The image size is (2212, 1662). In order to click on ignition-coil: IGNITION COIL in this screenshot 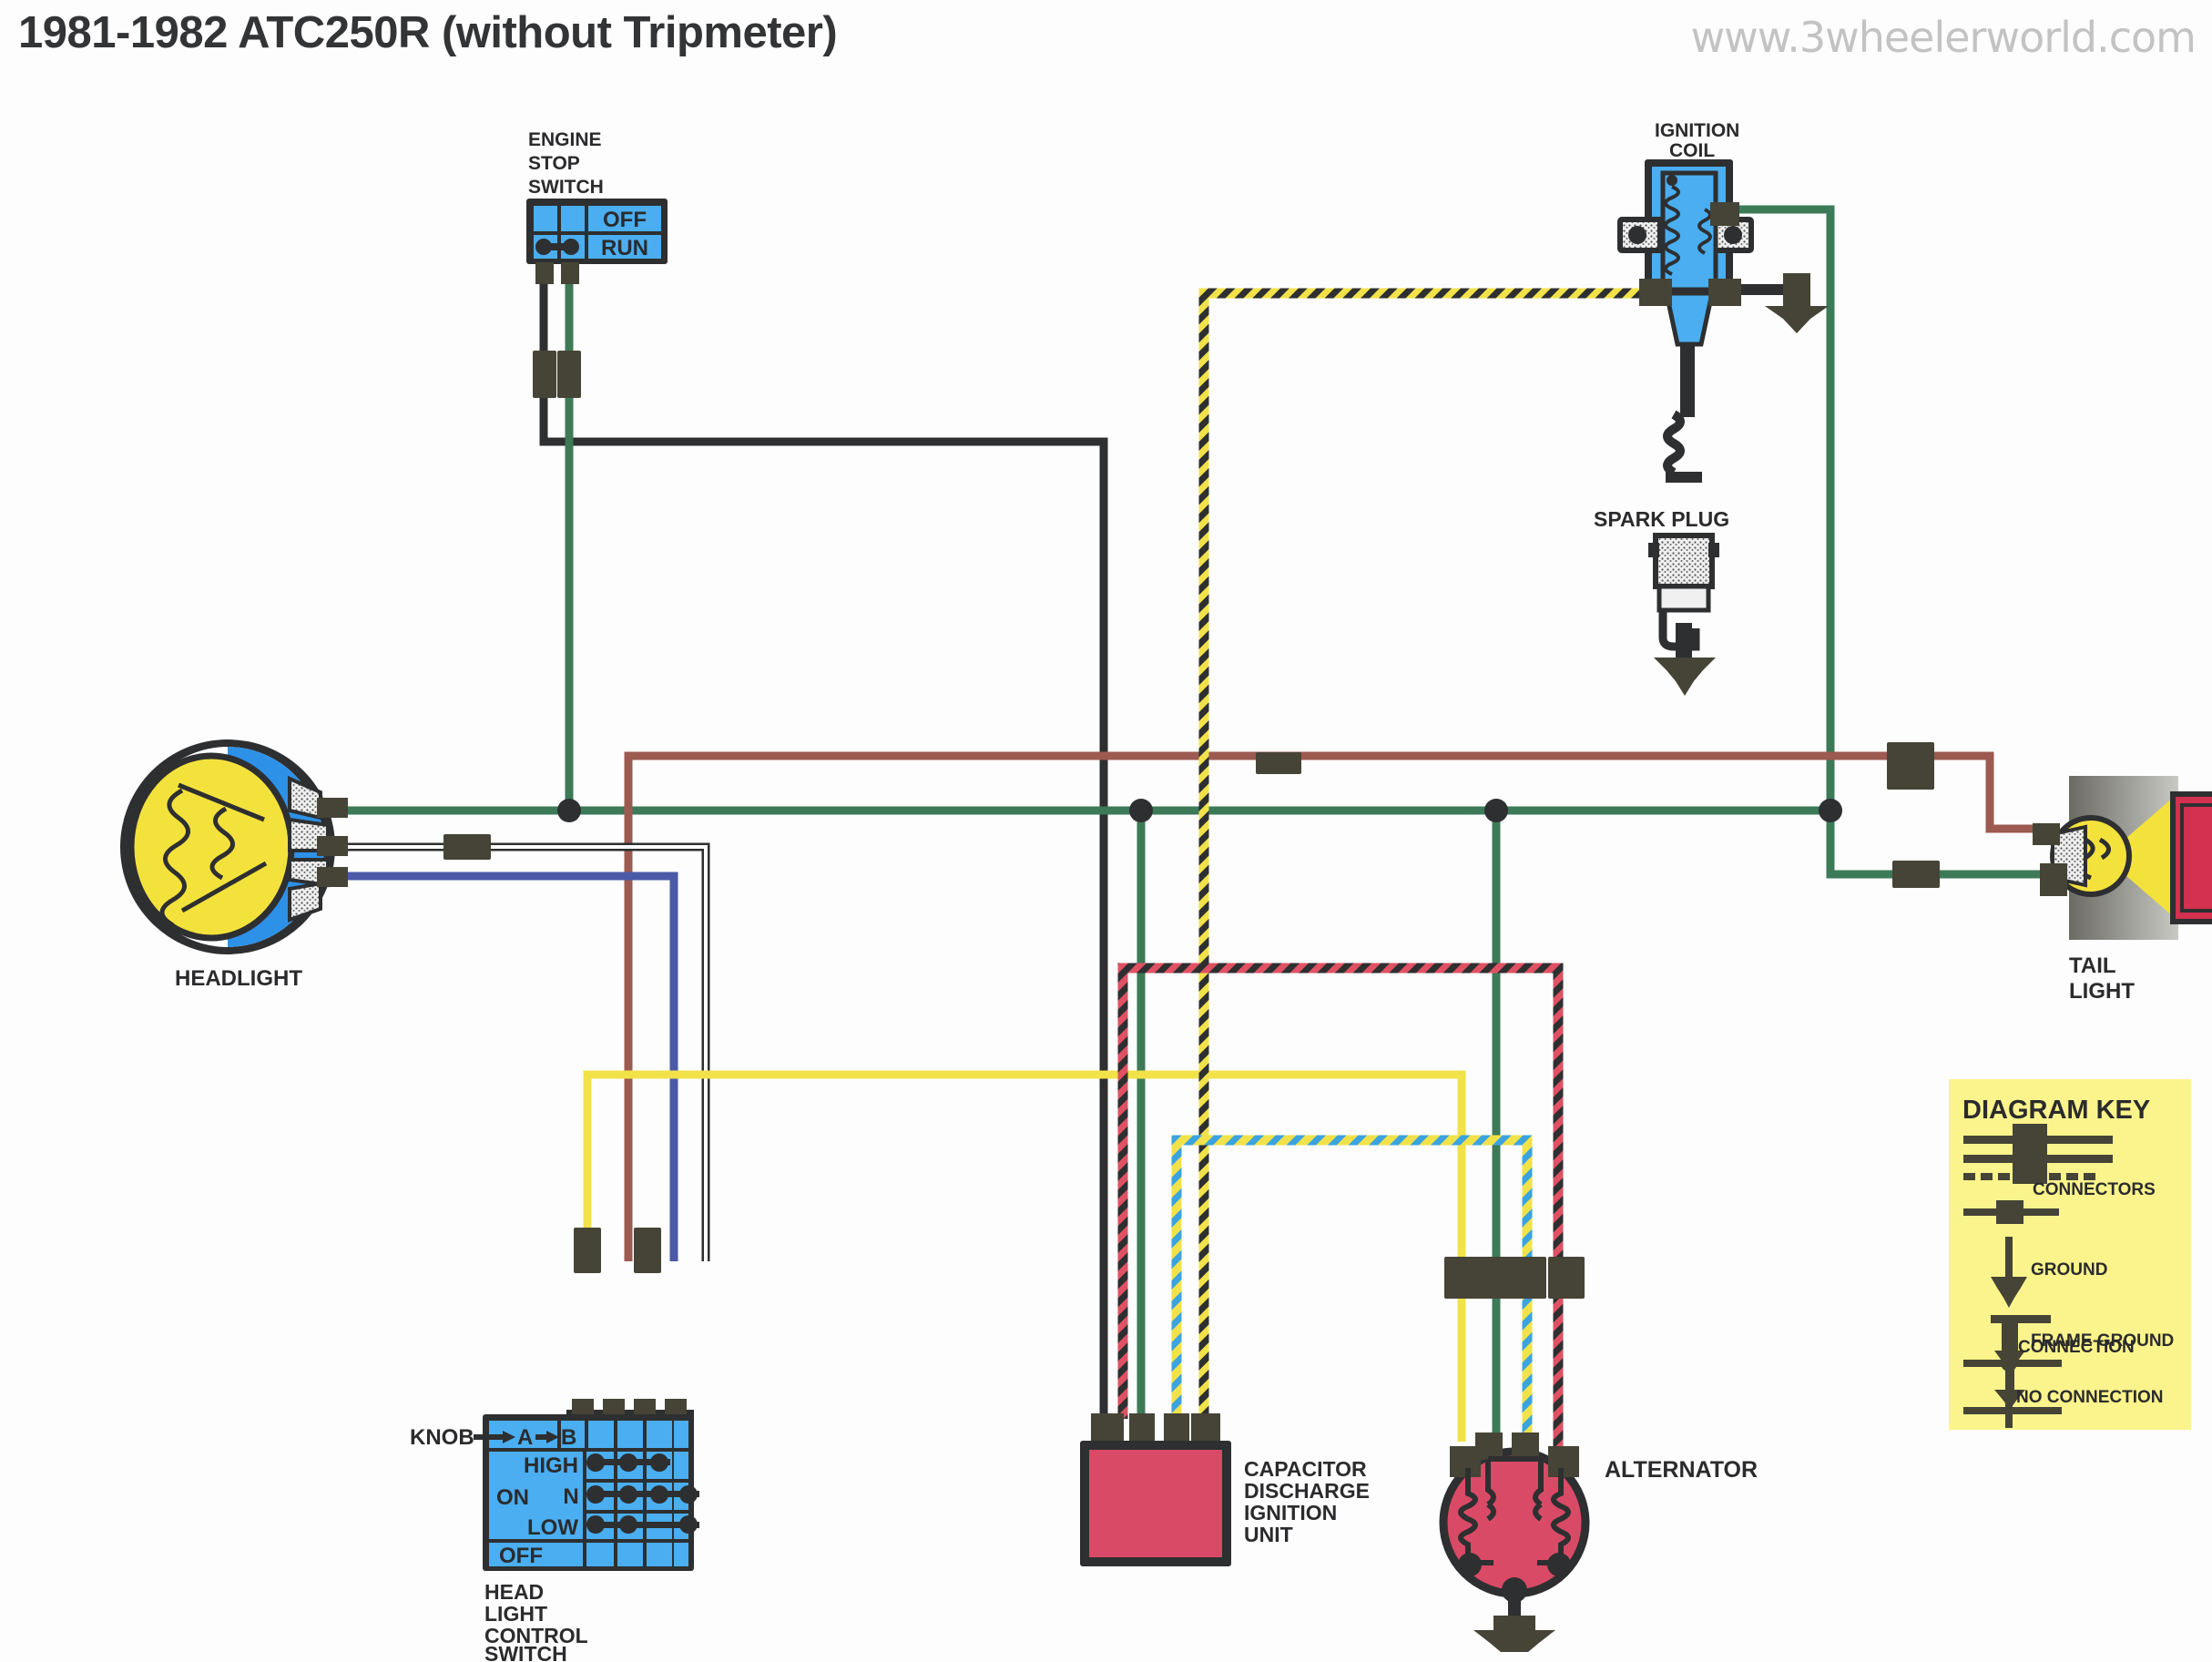, I will do `click(1723, 268)`.